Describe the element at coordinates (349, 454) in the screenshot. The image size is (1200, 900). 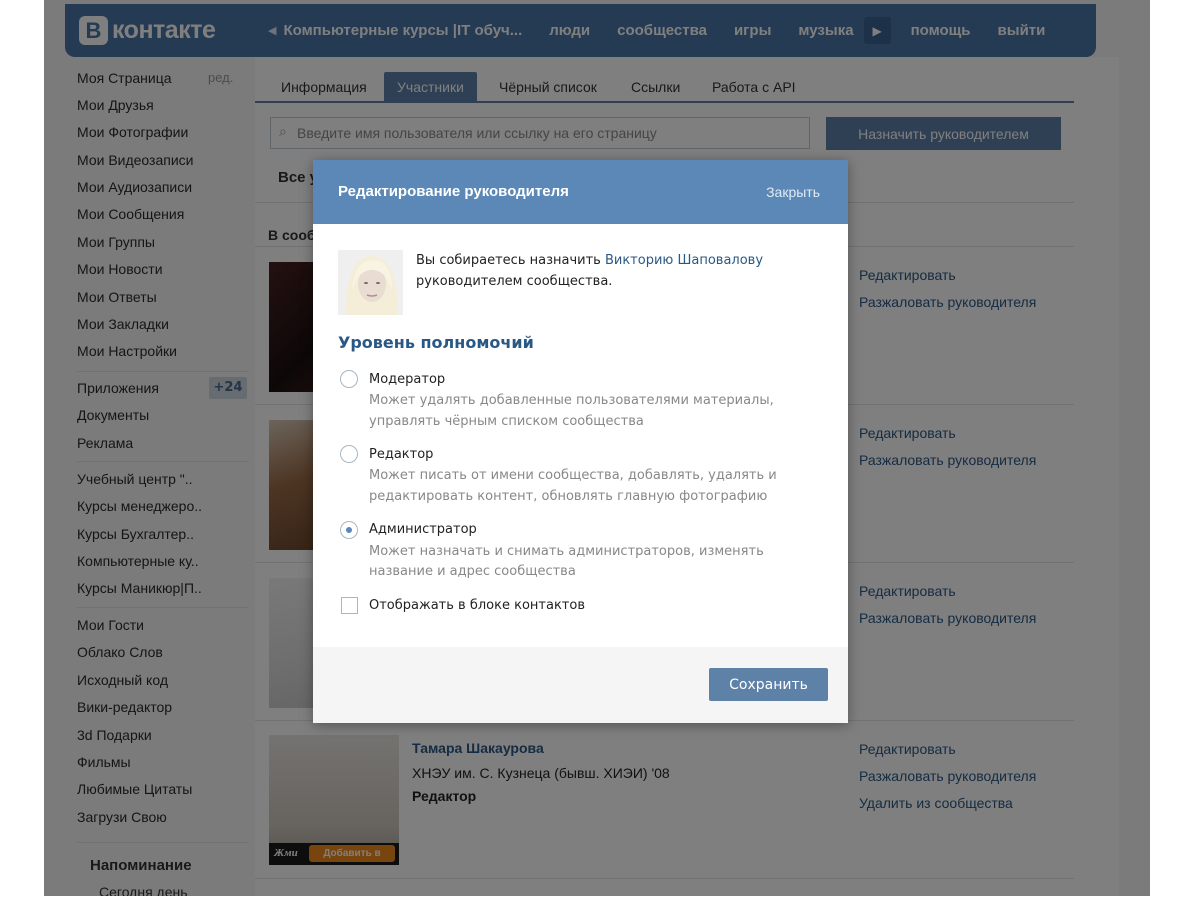
I see `editor-radio` at that location.